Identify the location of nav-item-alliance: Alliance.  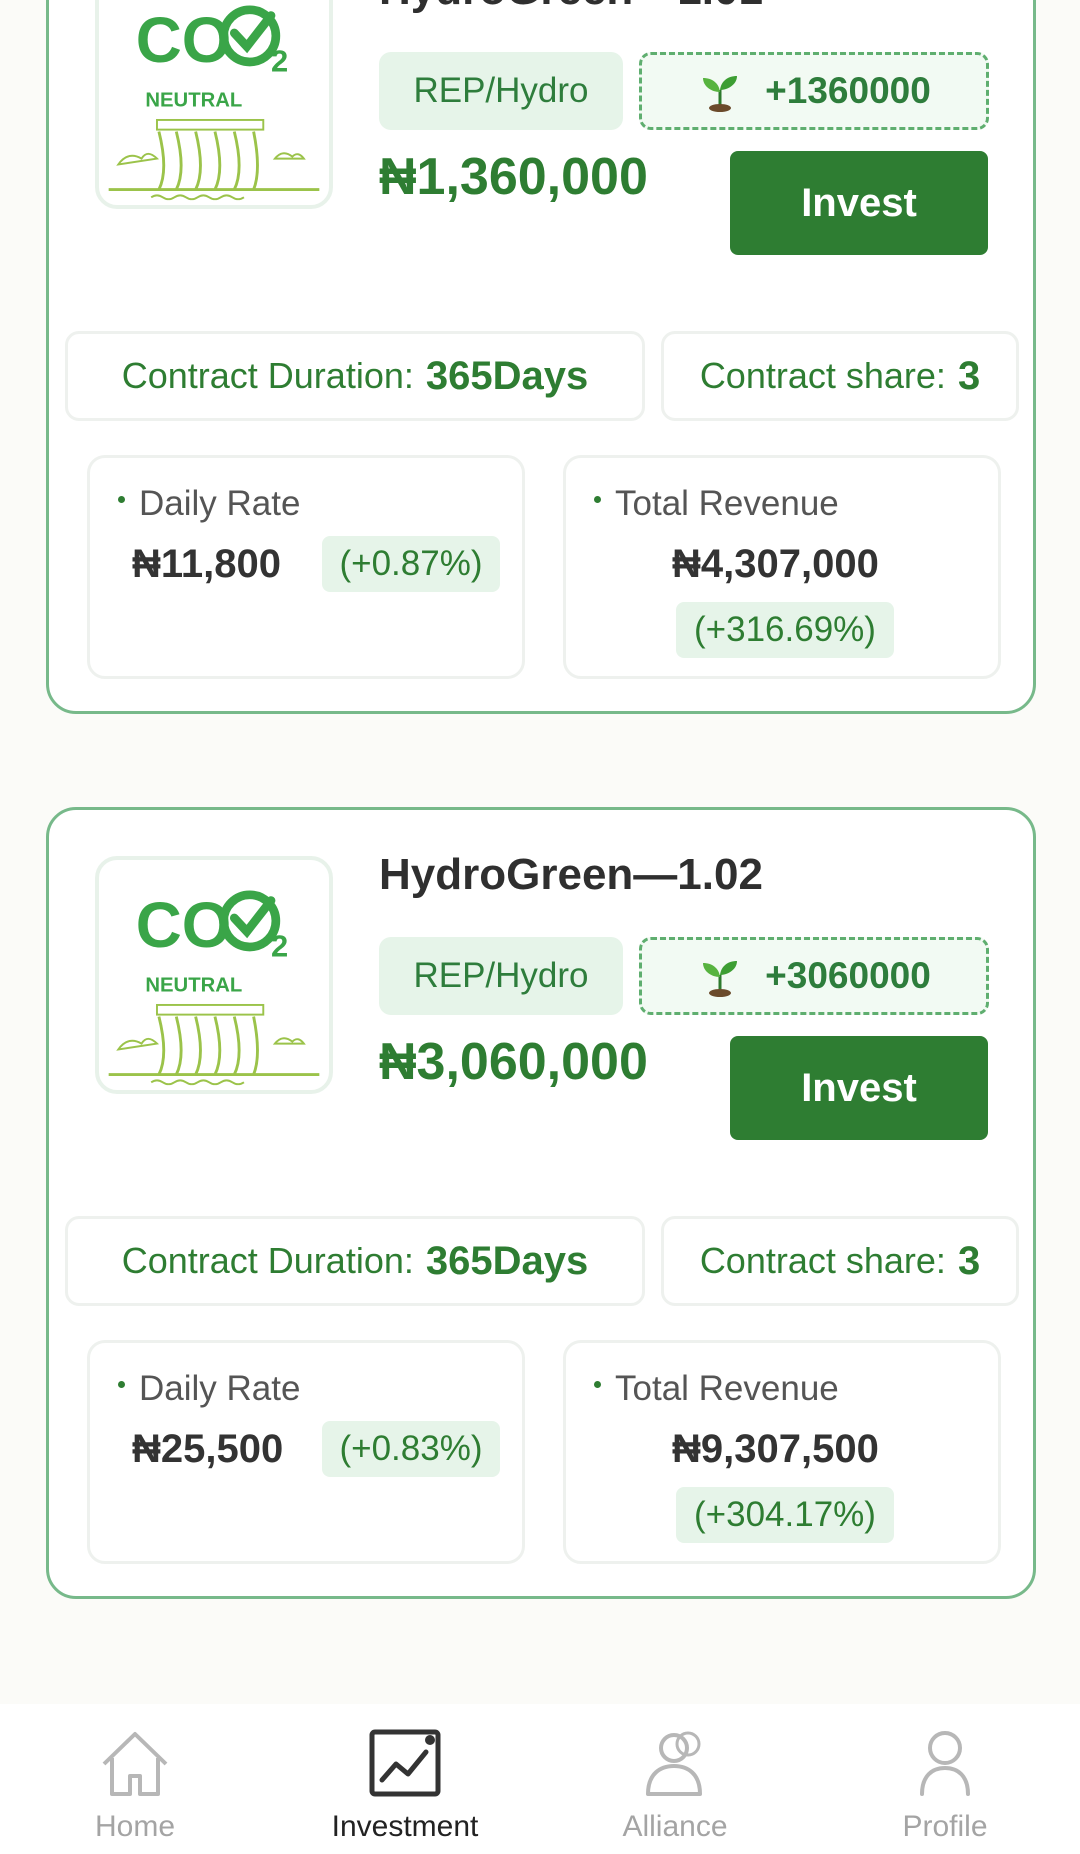
(675, 1779).